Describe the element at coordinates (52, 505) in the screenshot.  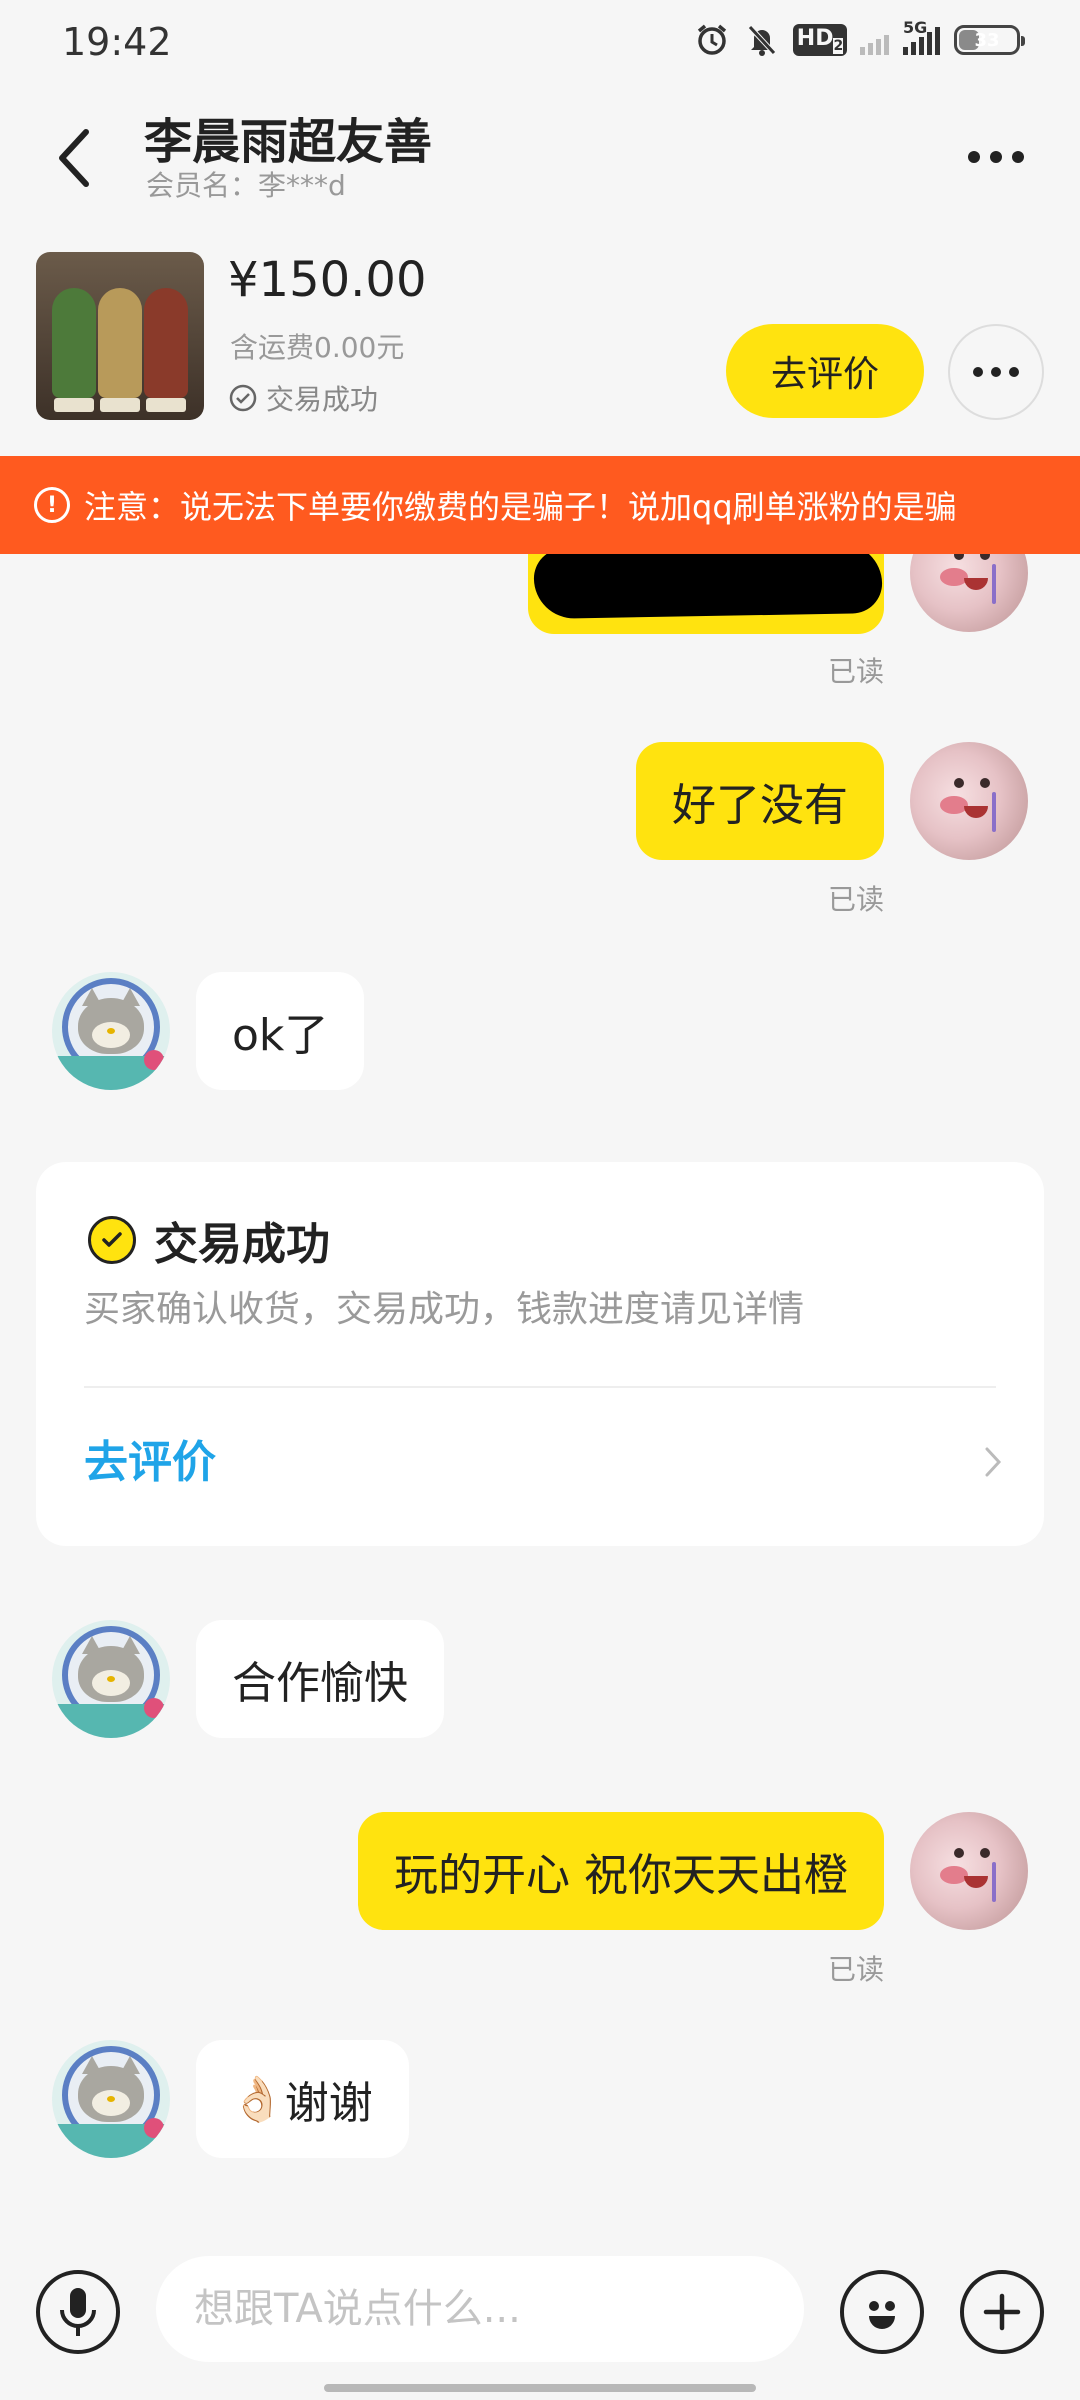
I see `alert-icon: !` at that location.